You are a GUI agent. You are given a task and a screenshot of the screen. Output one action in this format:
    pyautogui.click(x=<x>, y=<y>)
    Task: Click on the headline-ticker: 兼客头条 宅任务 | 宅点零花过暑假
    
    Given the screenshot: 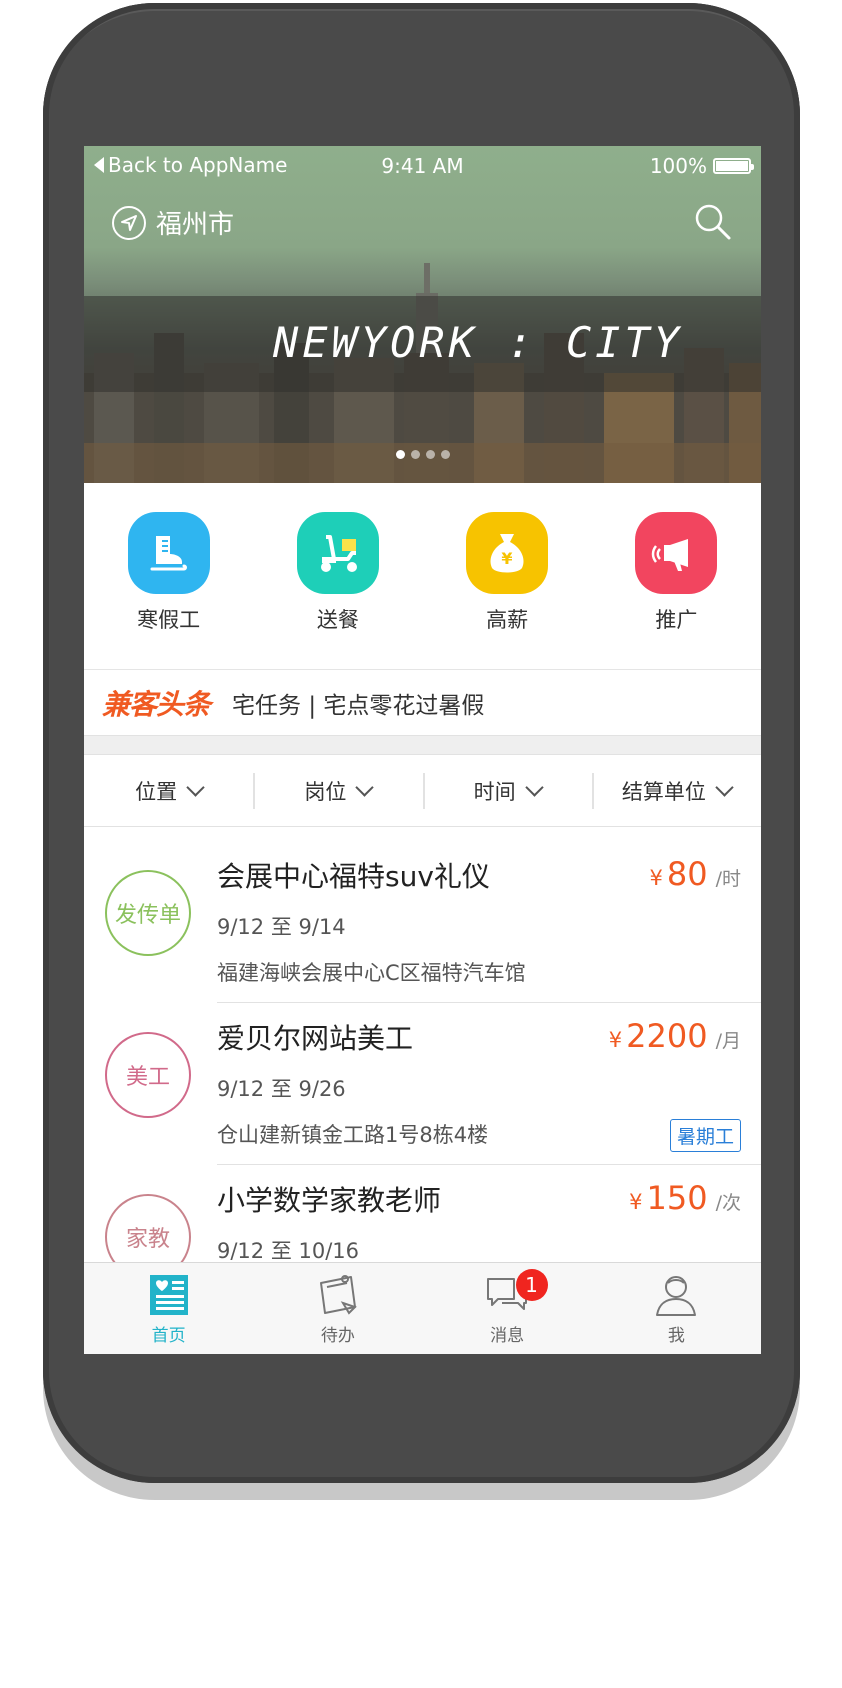 What is the action you would take?
    pyautogui.click(x=422, y=702)
    